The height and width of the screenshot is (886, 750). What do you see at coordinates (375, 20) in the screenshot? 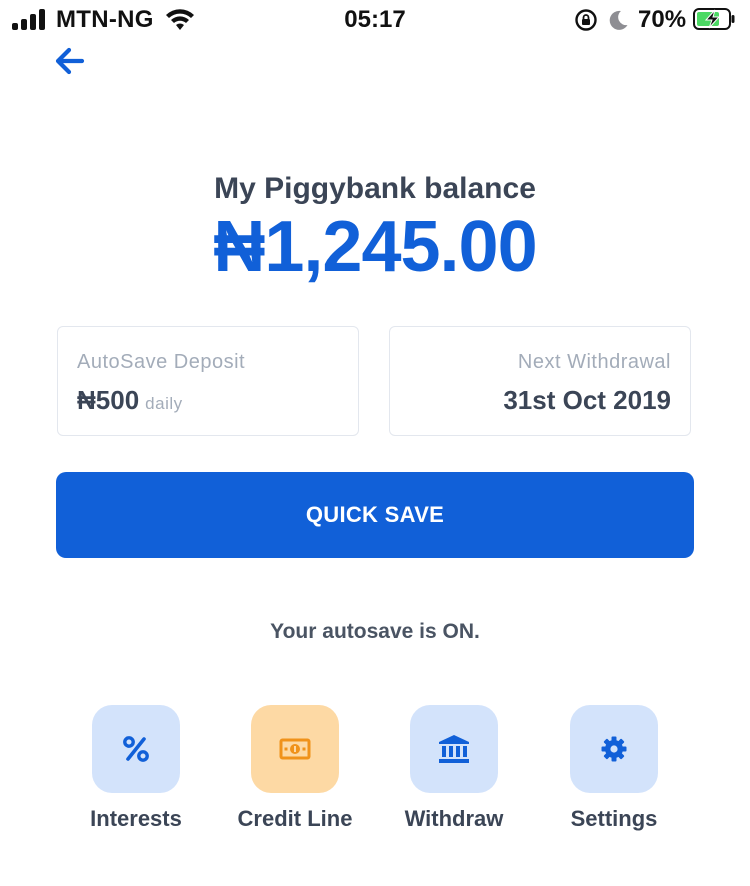
I see `status-bar: MTN-NG 05:17 70%` at bounding box center [375, 20].